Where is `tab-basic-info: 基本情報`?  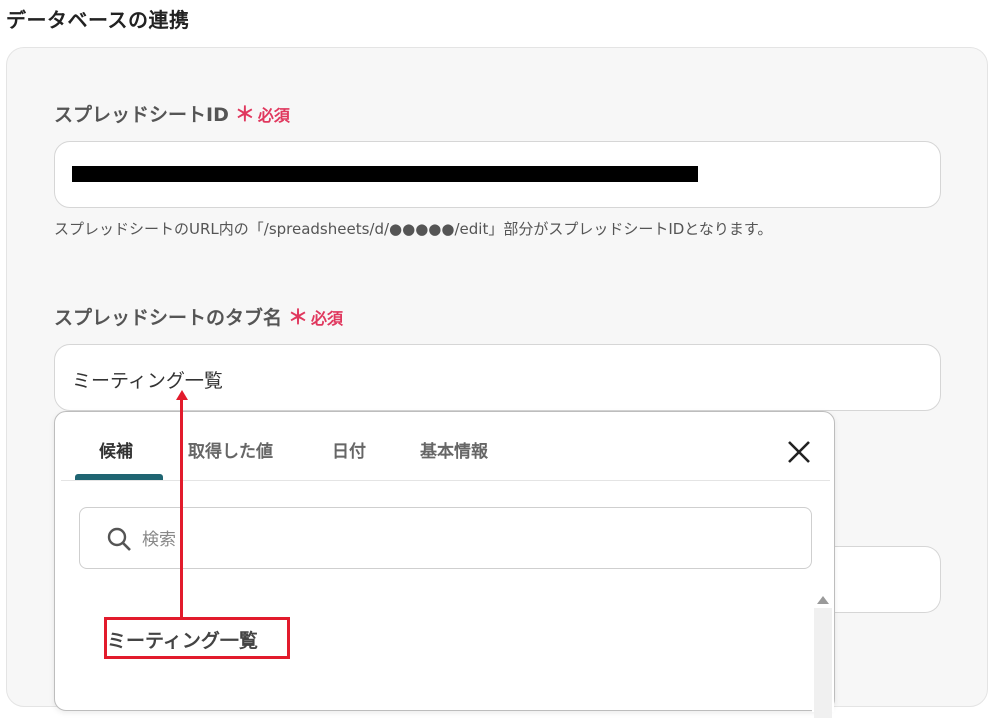
tab-basic-info: 基本情報 is located at coordinates (454, 449).